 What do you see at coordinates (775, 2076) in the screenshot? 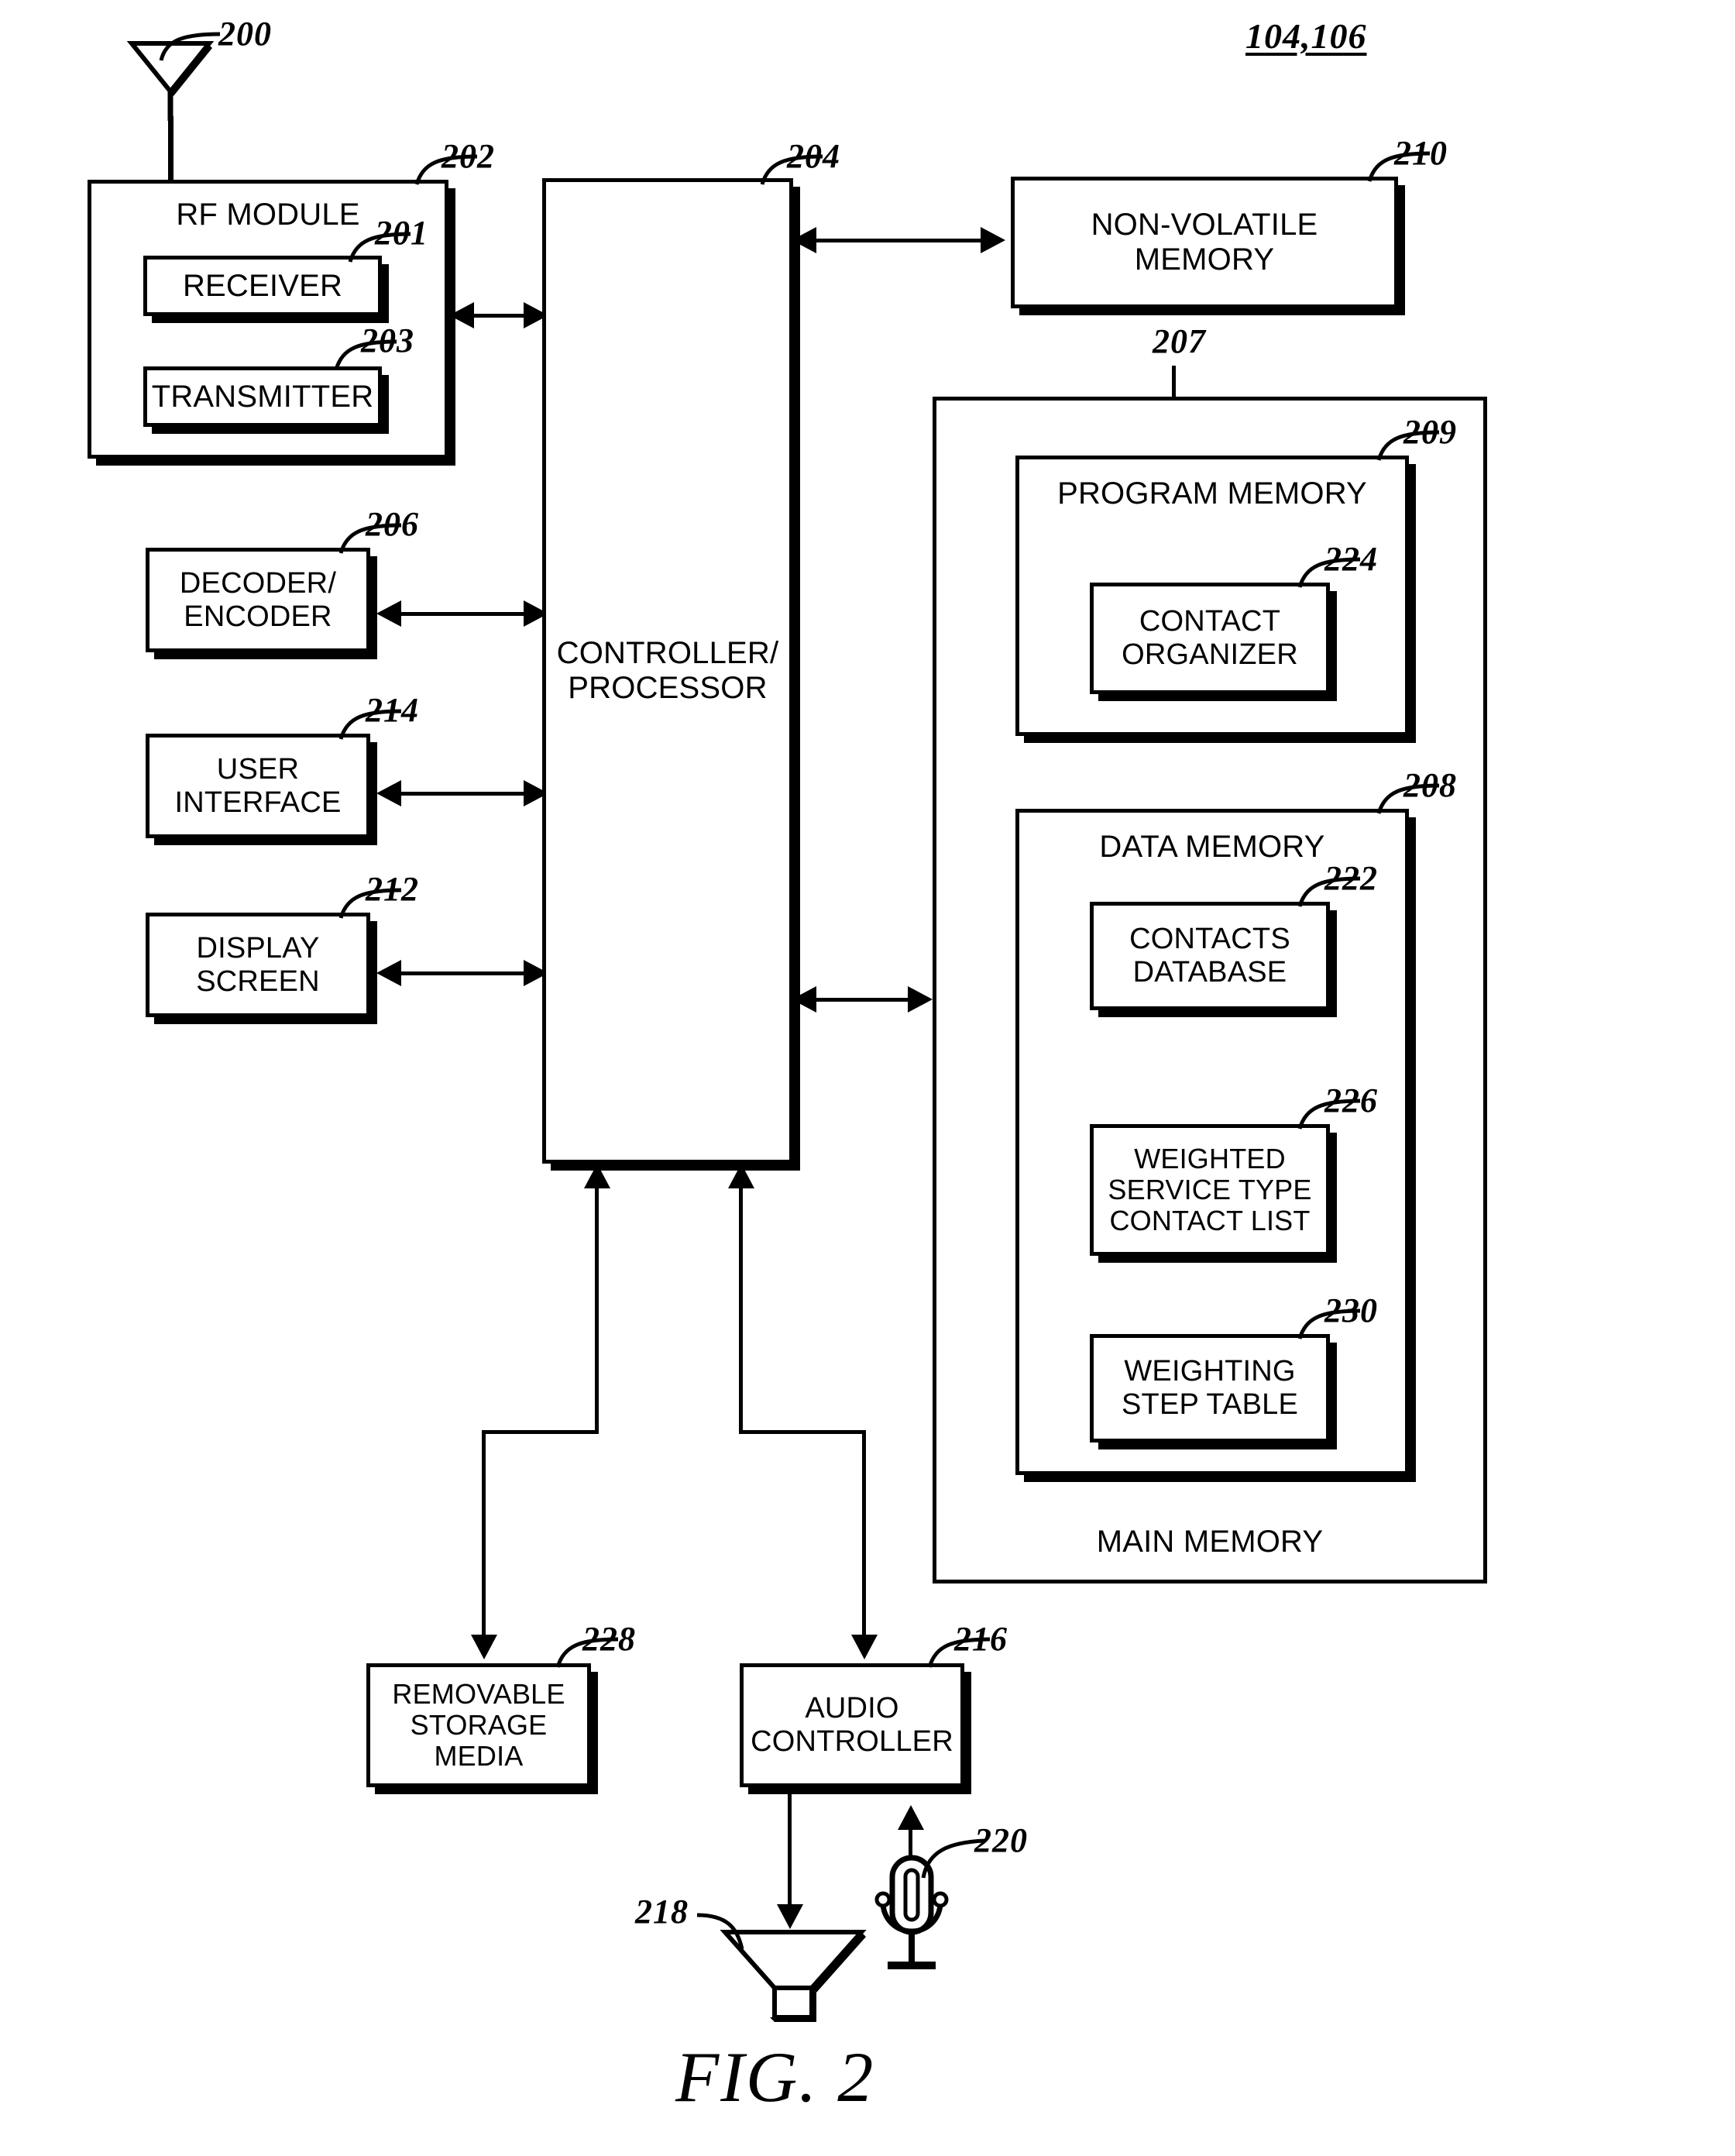
I see `figure-caption: FIG. 2` at bounding box center [775, 2076].